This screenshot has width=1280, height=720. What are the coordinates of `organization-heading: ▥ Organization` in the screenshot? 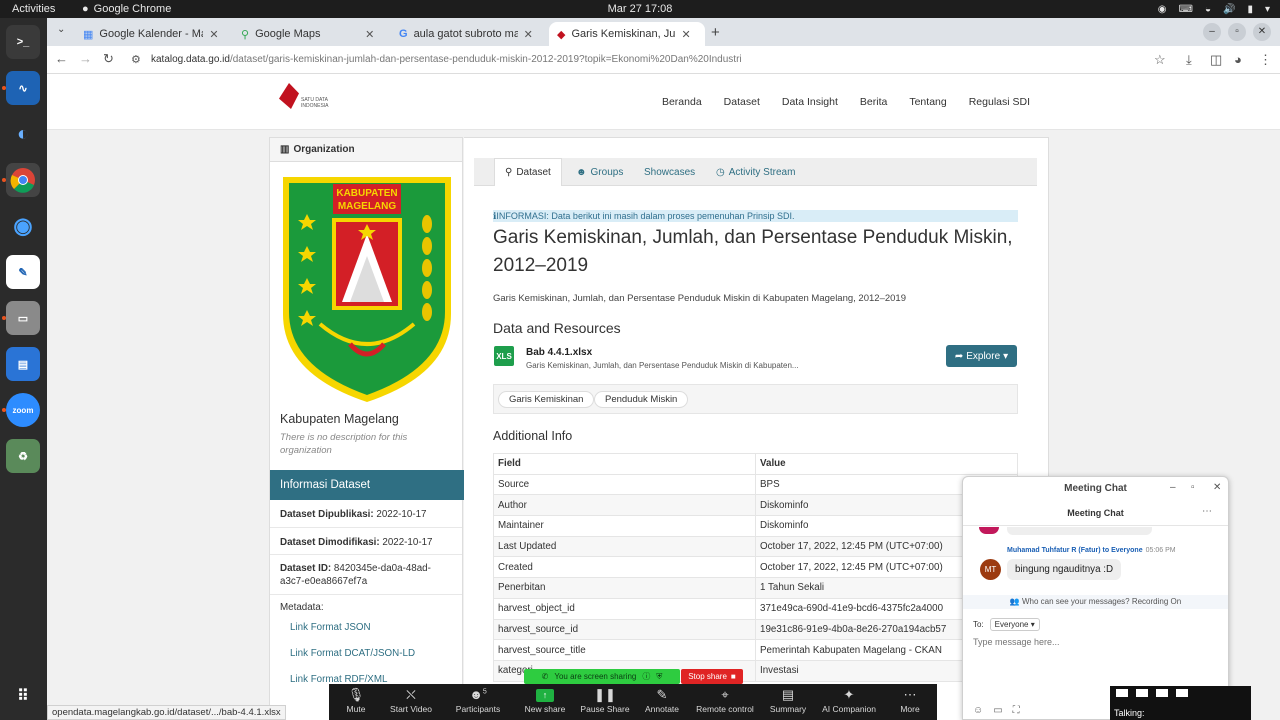 It's located at (366, 150).